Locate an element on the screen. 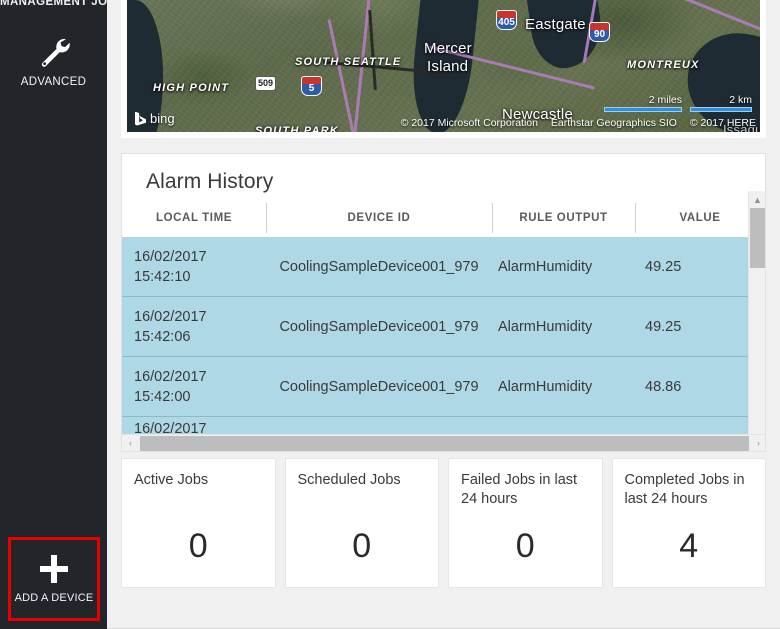  route-shield-509-icon: 509 is located at coordinates (265, 83).